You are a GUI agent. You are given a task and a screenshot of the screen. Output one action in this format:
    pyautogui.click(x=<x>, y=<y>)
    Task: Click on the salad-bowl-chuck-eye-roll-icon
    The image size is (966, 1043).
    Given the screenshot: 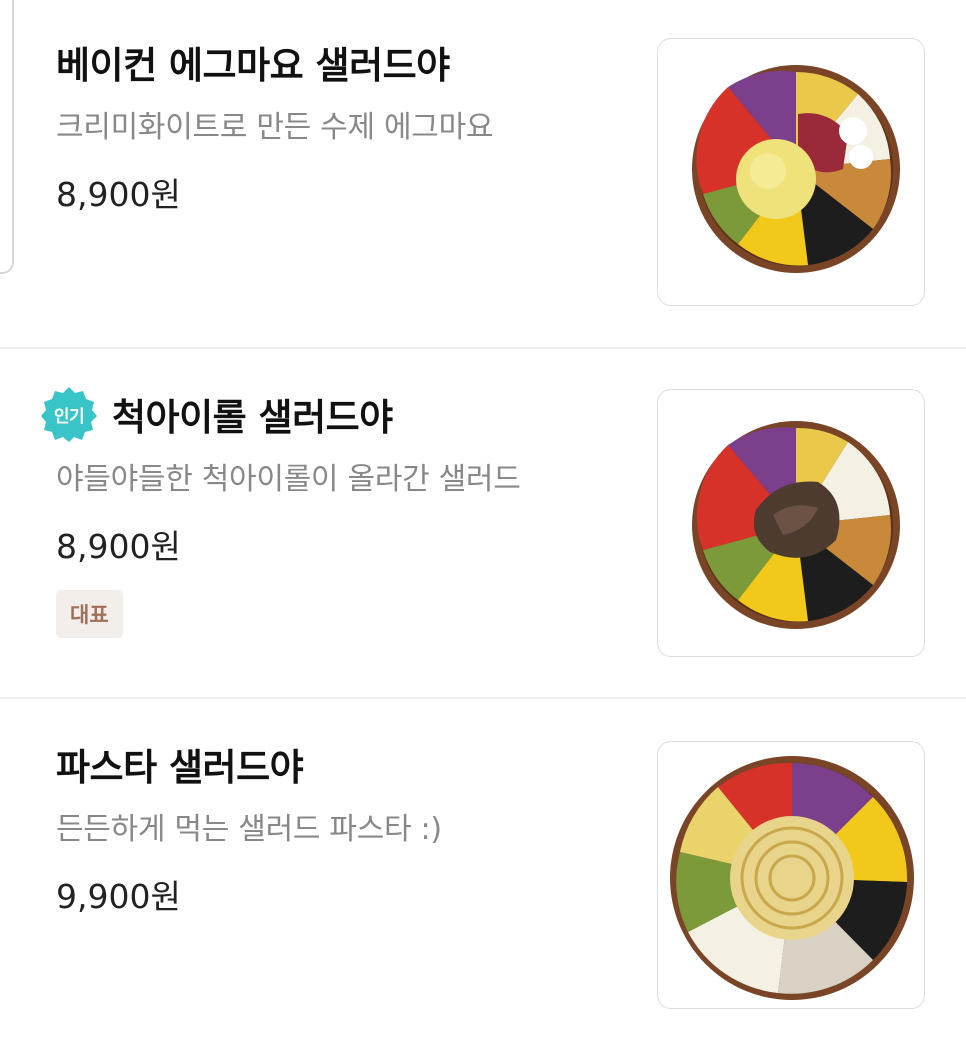 What is the action you would take?
    pyautogui.click(x=796, y=525)
    